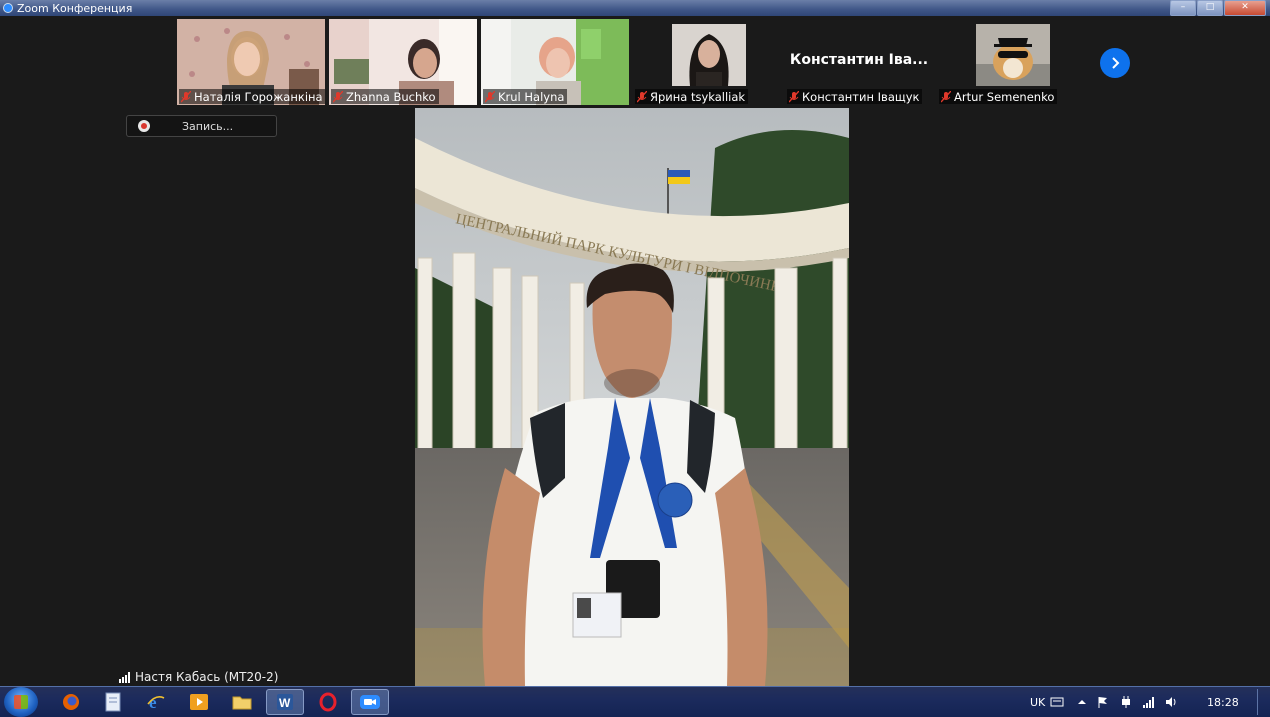 The width and height of the screenshot is (1270, 717). I want to click on signal-strength-icon, so click(124, 677).